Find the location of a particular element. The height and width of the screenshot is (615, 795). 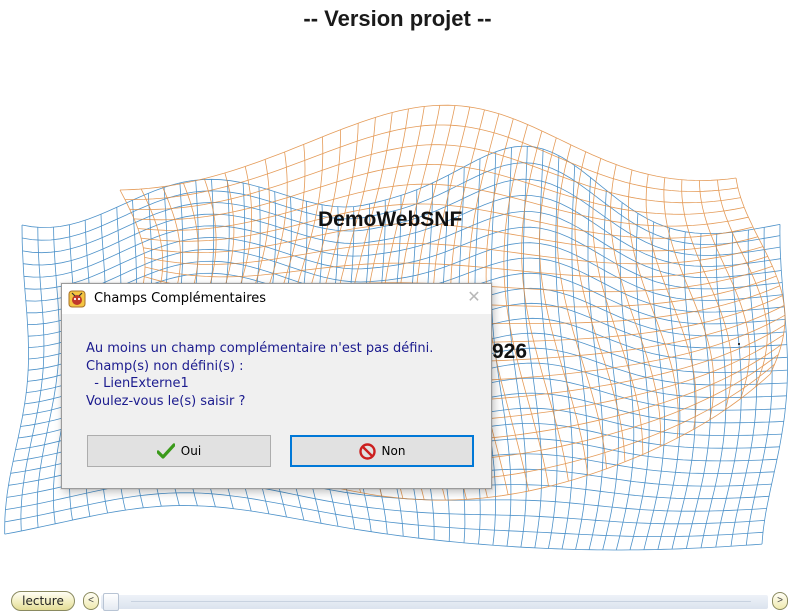

non-button: Non is located at coordinates (382, 451).